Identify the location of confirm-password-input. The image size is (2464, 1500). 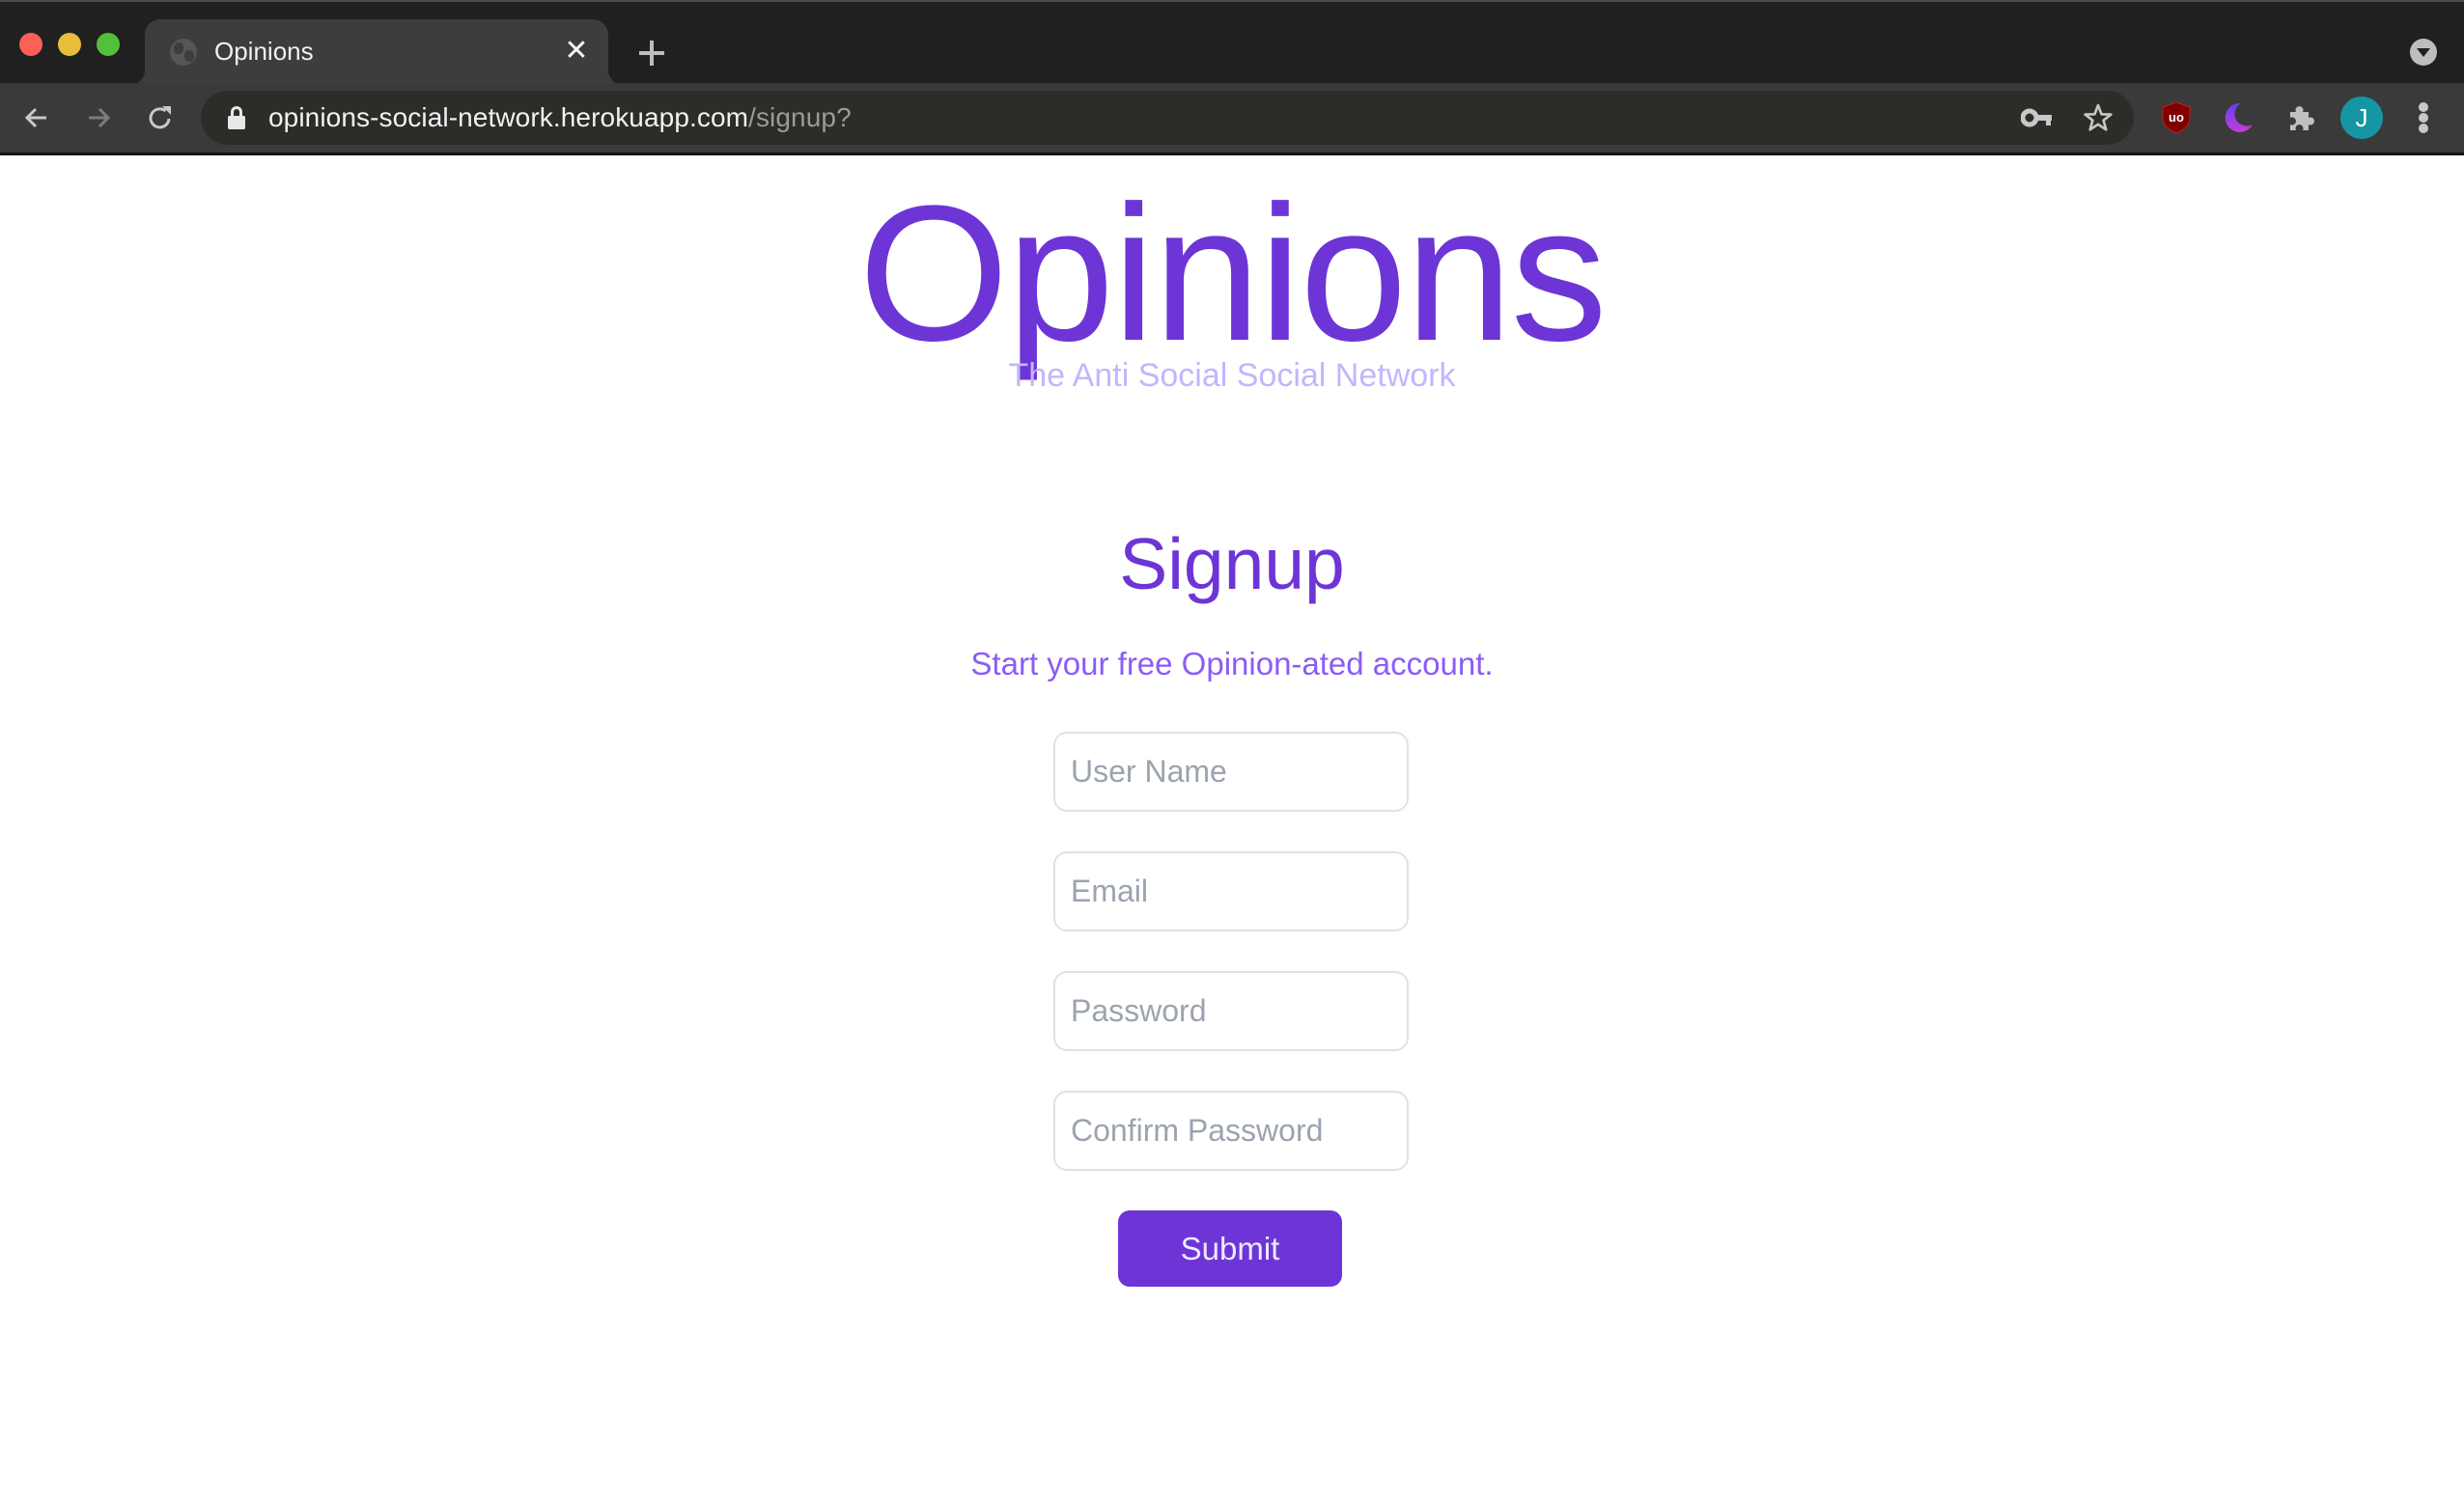
(1231, 1131).